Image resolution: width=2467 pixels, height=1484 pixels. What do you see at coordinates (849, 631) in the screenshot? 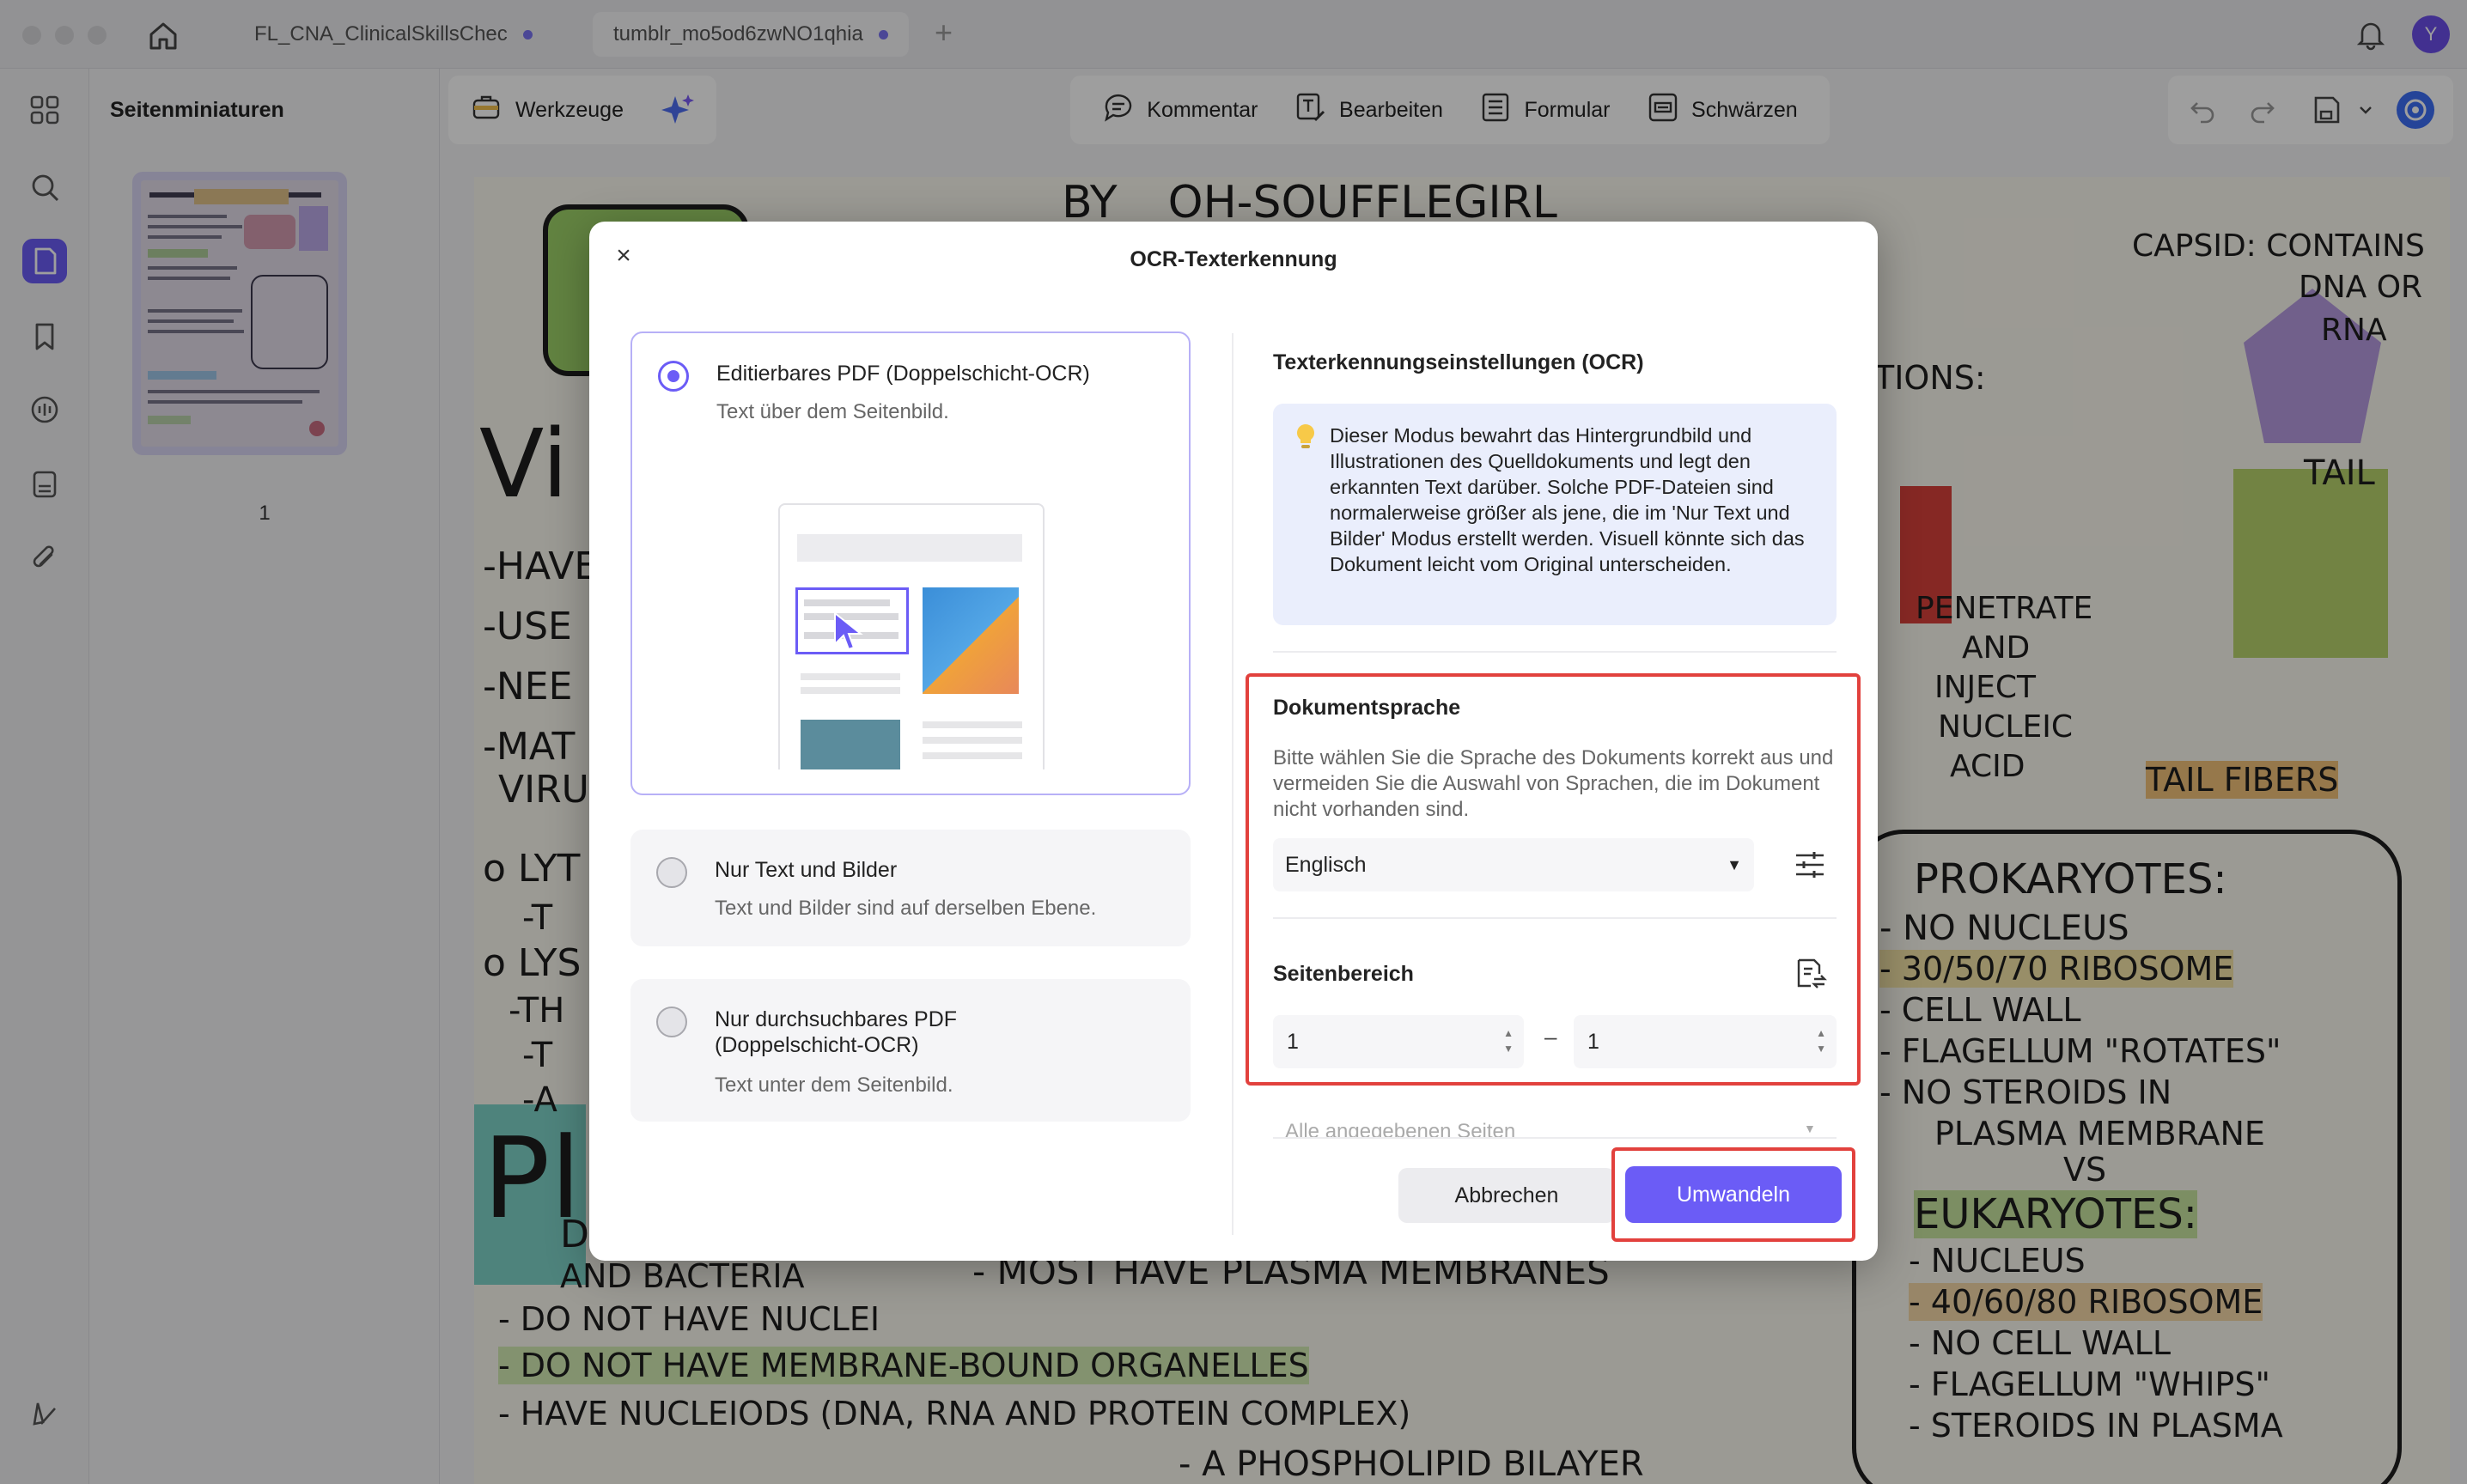
I see `cursor-icon` at bounding box center [849, 631].